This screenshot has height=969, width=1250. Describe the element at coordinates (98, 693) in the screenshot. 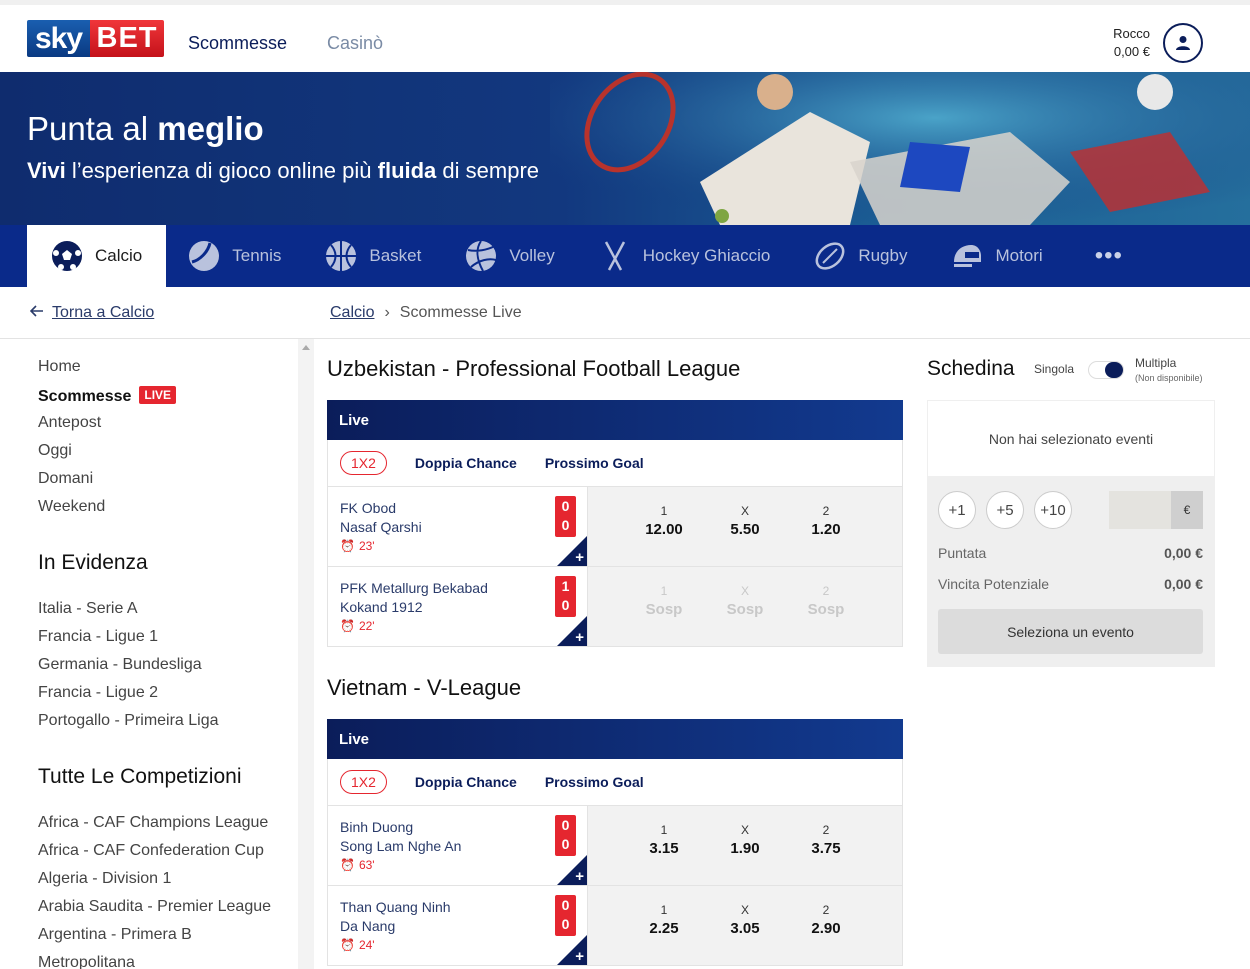

I see `sidebar-item-competition: Francia - Ligue 2` at that location.